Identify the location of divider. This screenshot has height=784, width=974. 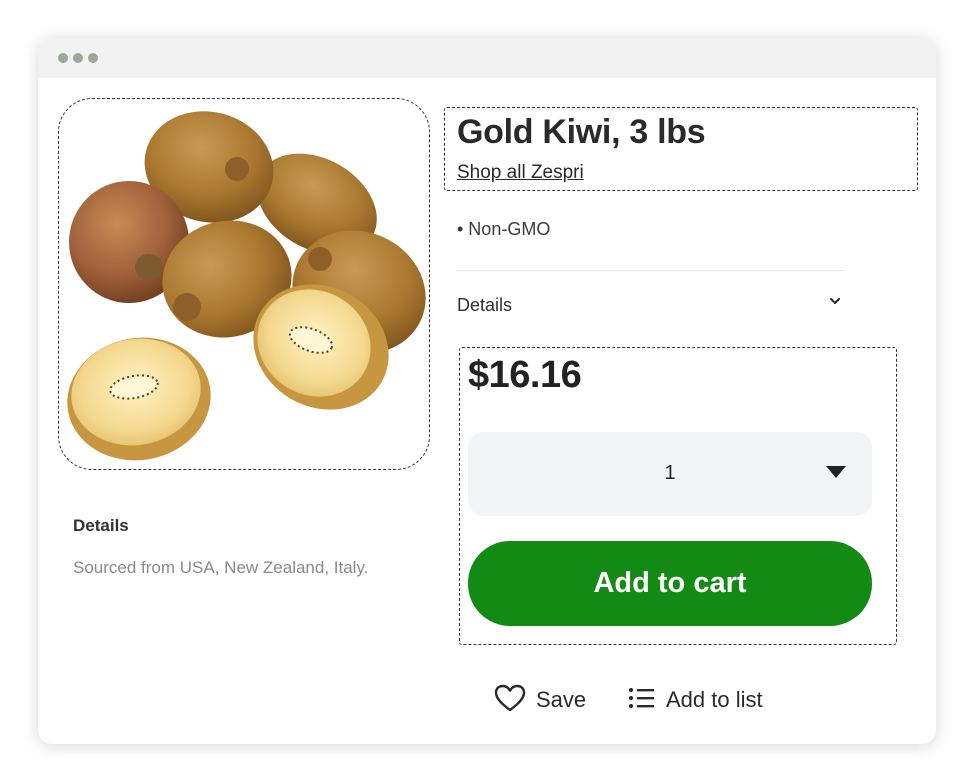
(650, 270).